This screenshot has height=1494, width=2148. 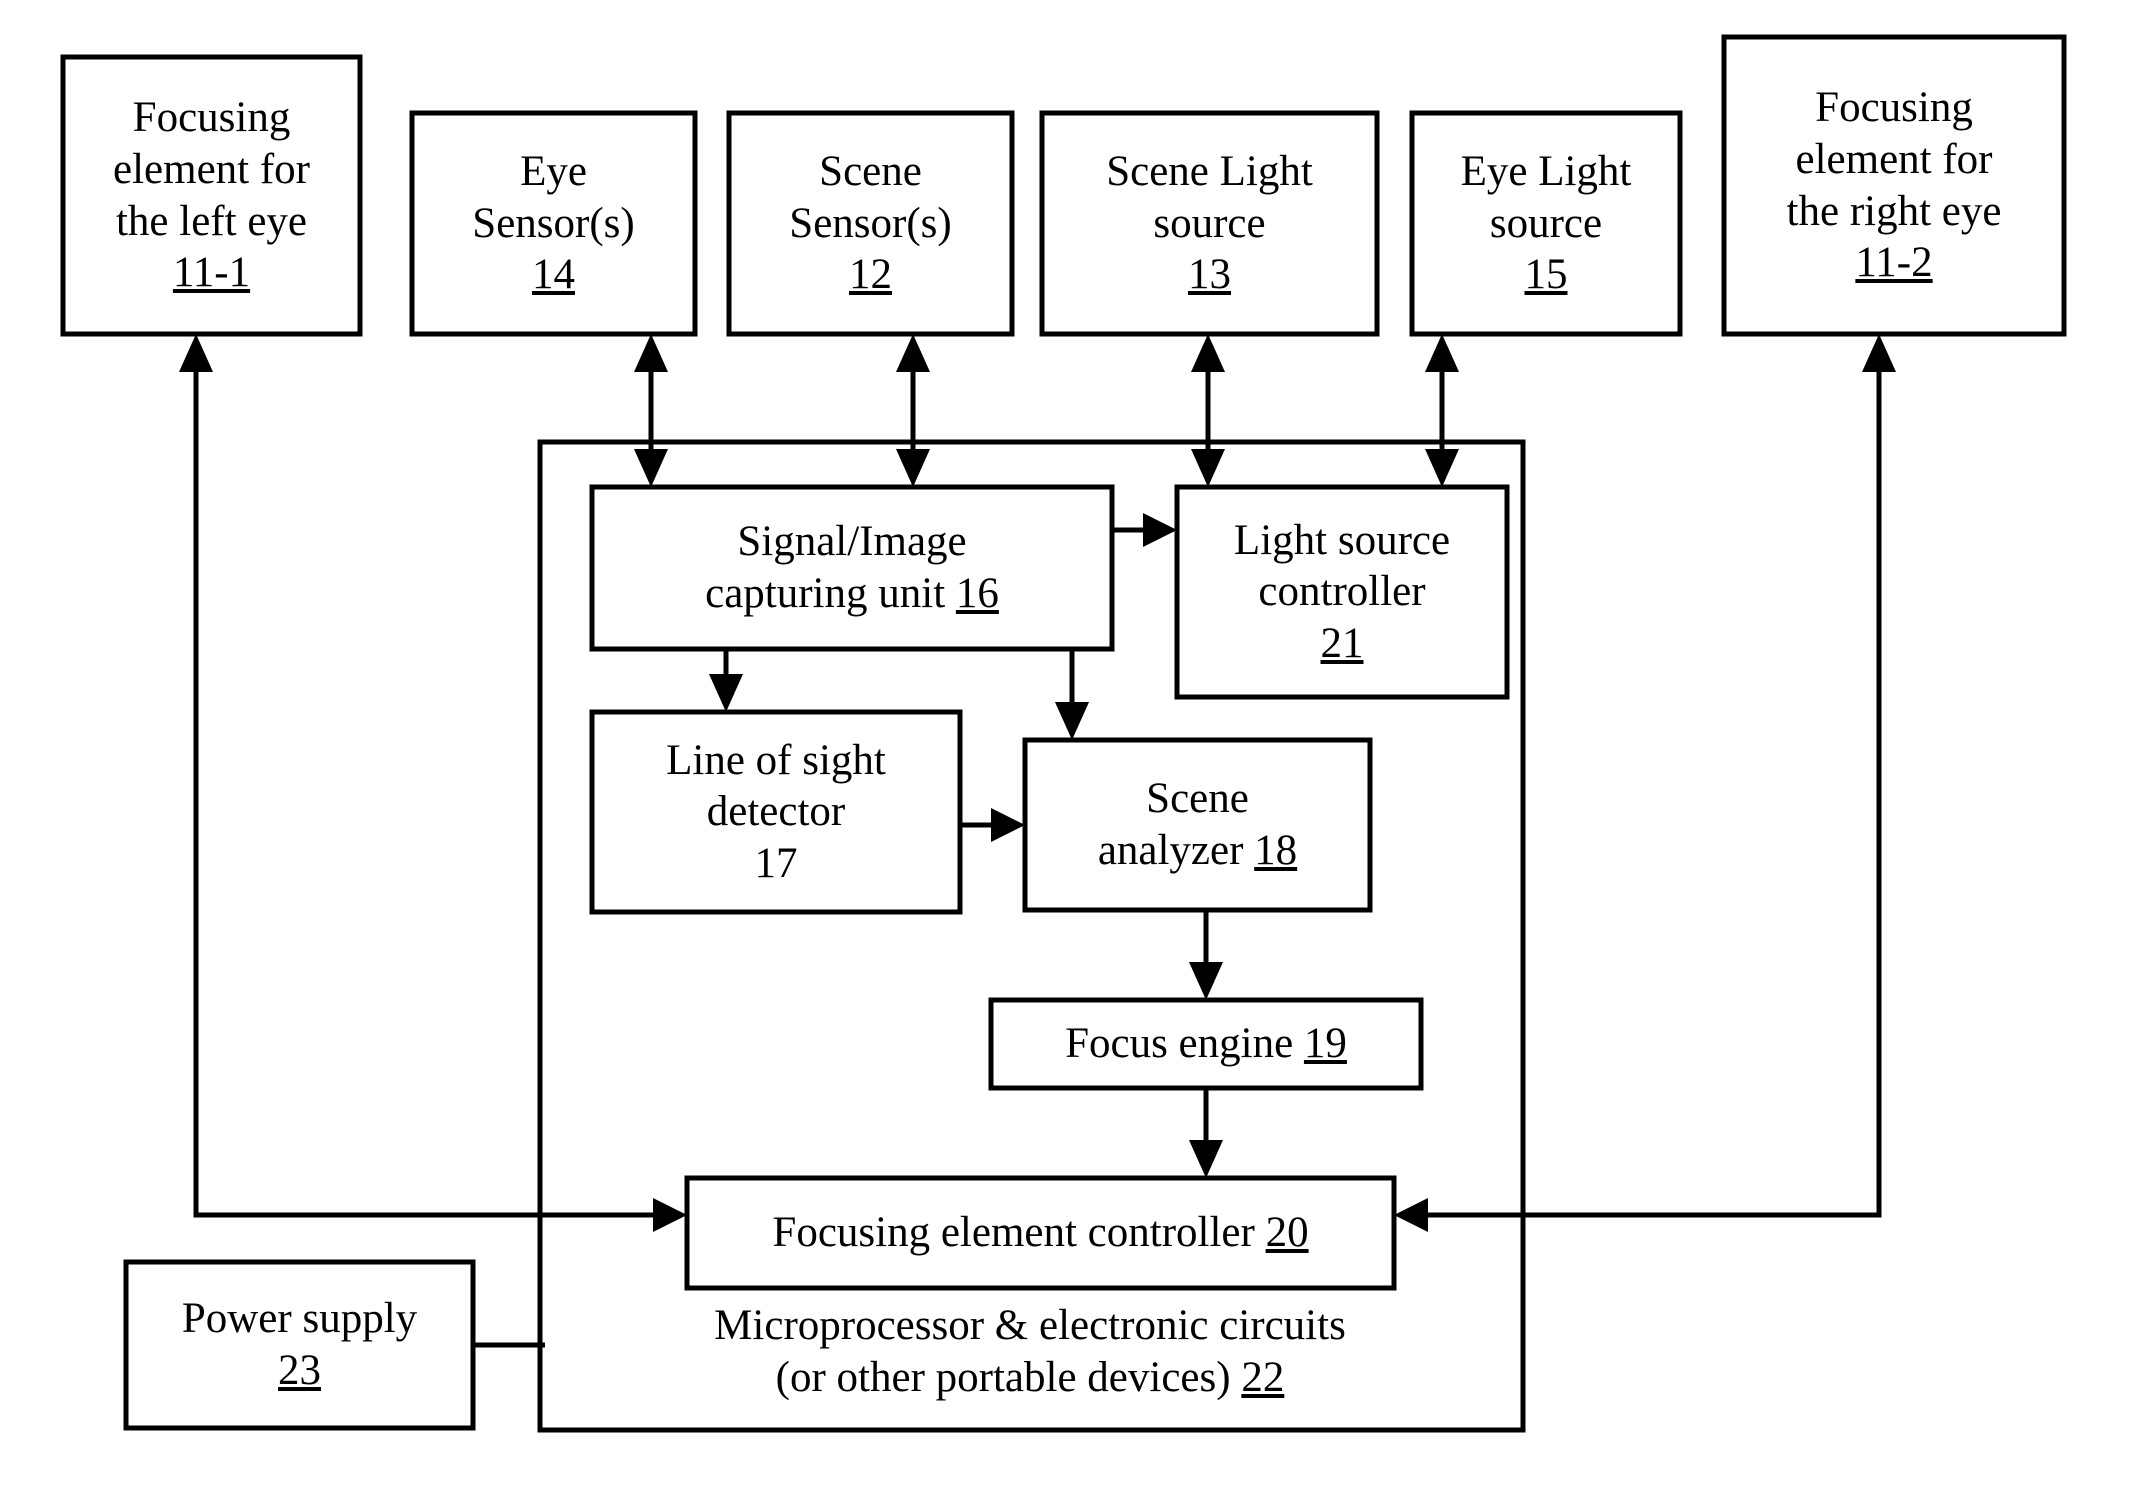 What do you see at coordinates (1206, 955) in the screenshot?
I see `connector-scene-analyzer-to-focus-engine` at bounding box center [1206, 955].